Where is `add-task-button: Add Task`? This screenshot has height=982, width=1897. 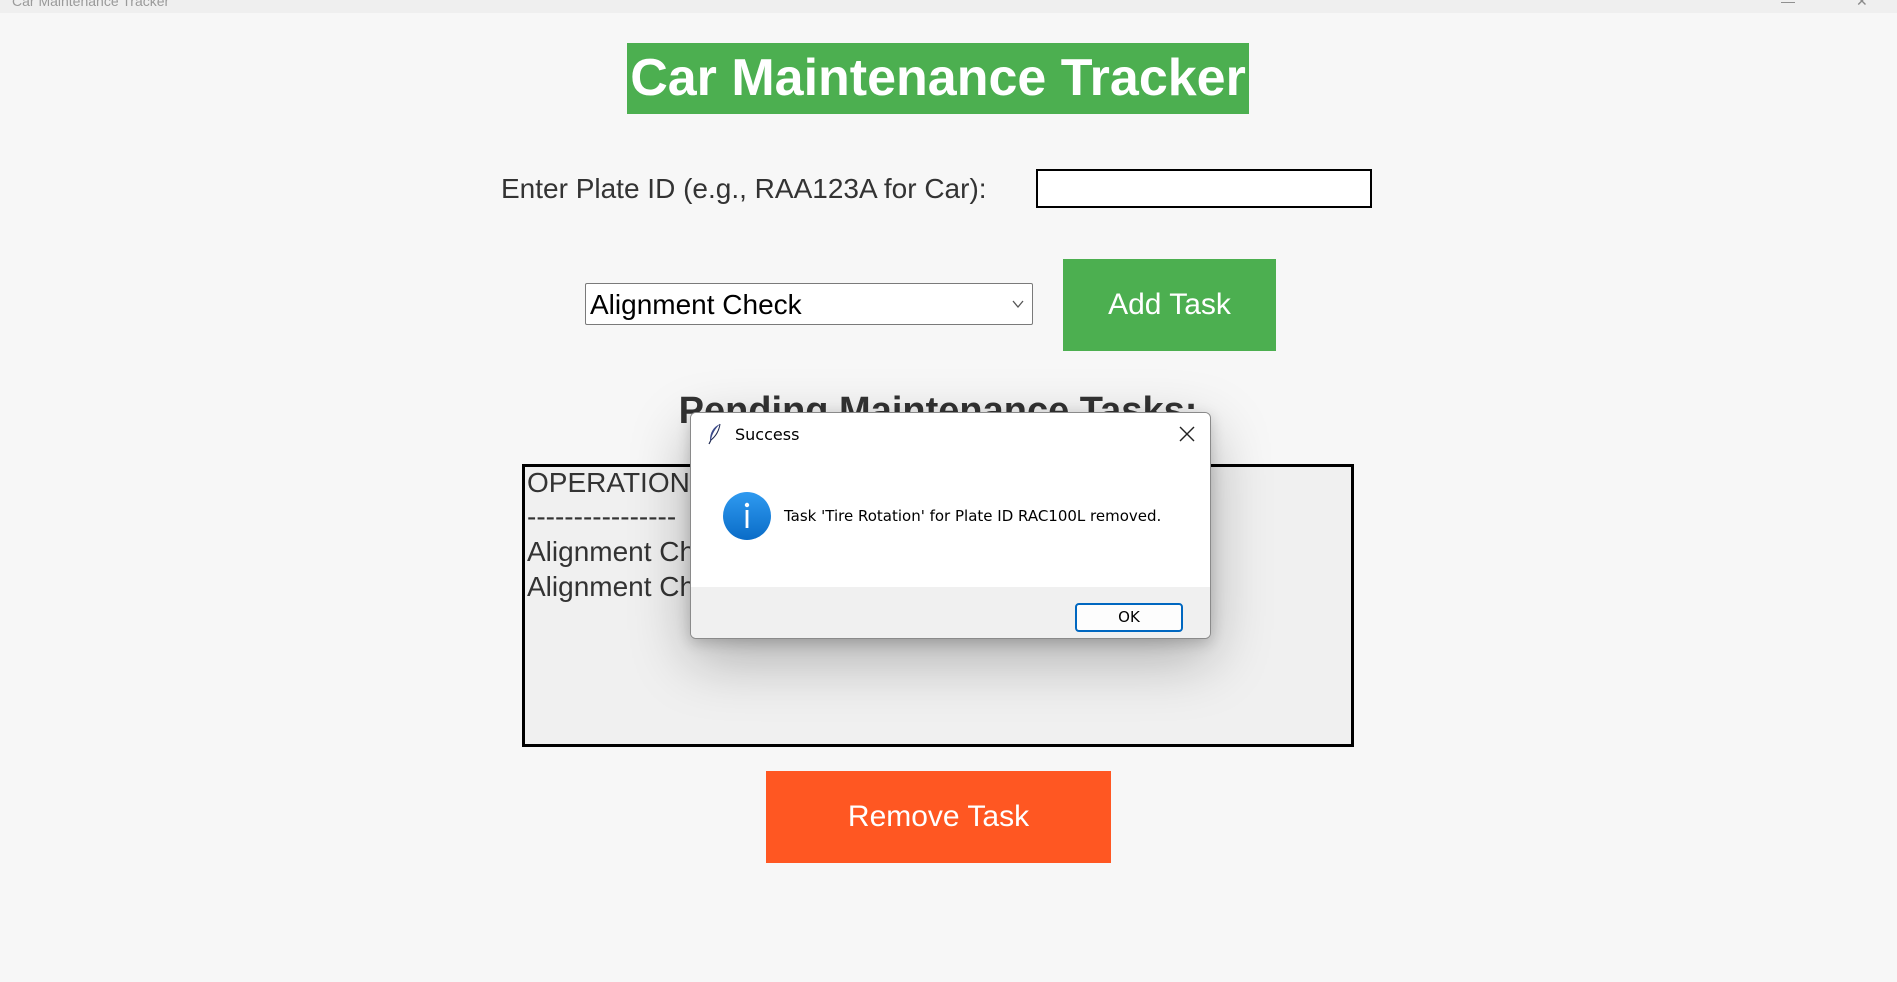 add-task-button: Add Task is located at coordinates (1169, 305).